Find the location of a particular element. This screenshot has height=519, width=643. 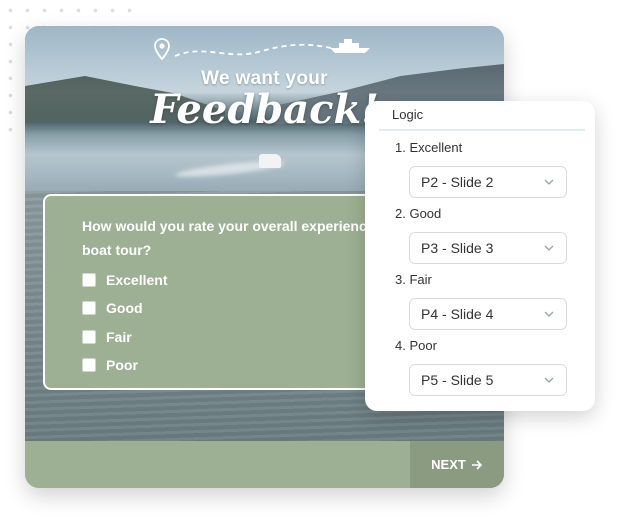

next-button: NEXT is located at coordinates (457, 464).